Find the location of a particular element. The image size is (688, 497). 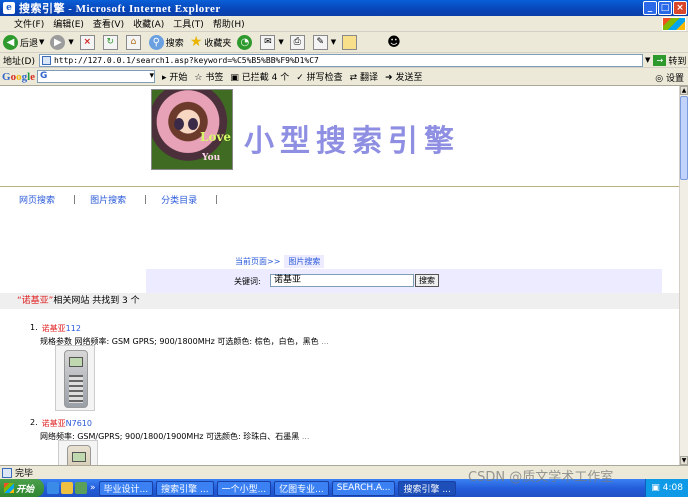

favorites-button: ★ 收藏夹 is located at coordinates (211, 42).